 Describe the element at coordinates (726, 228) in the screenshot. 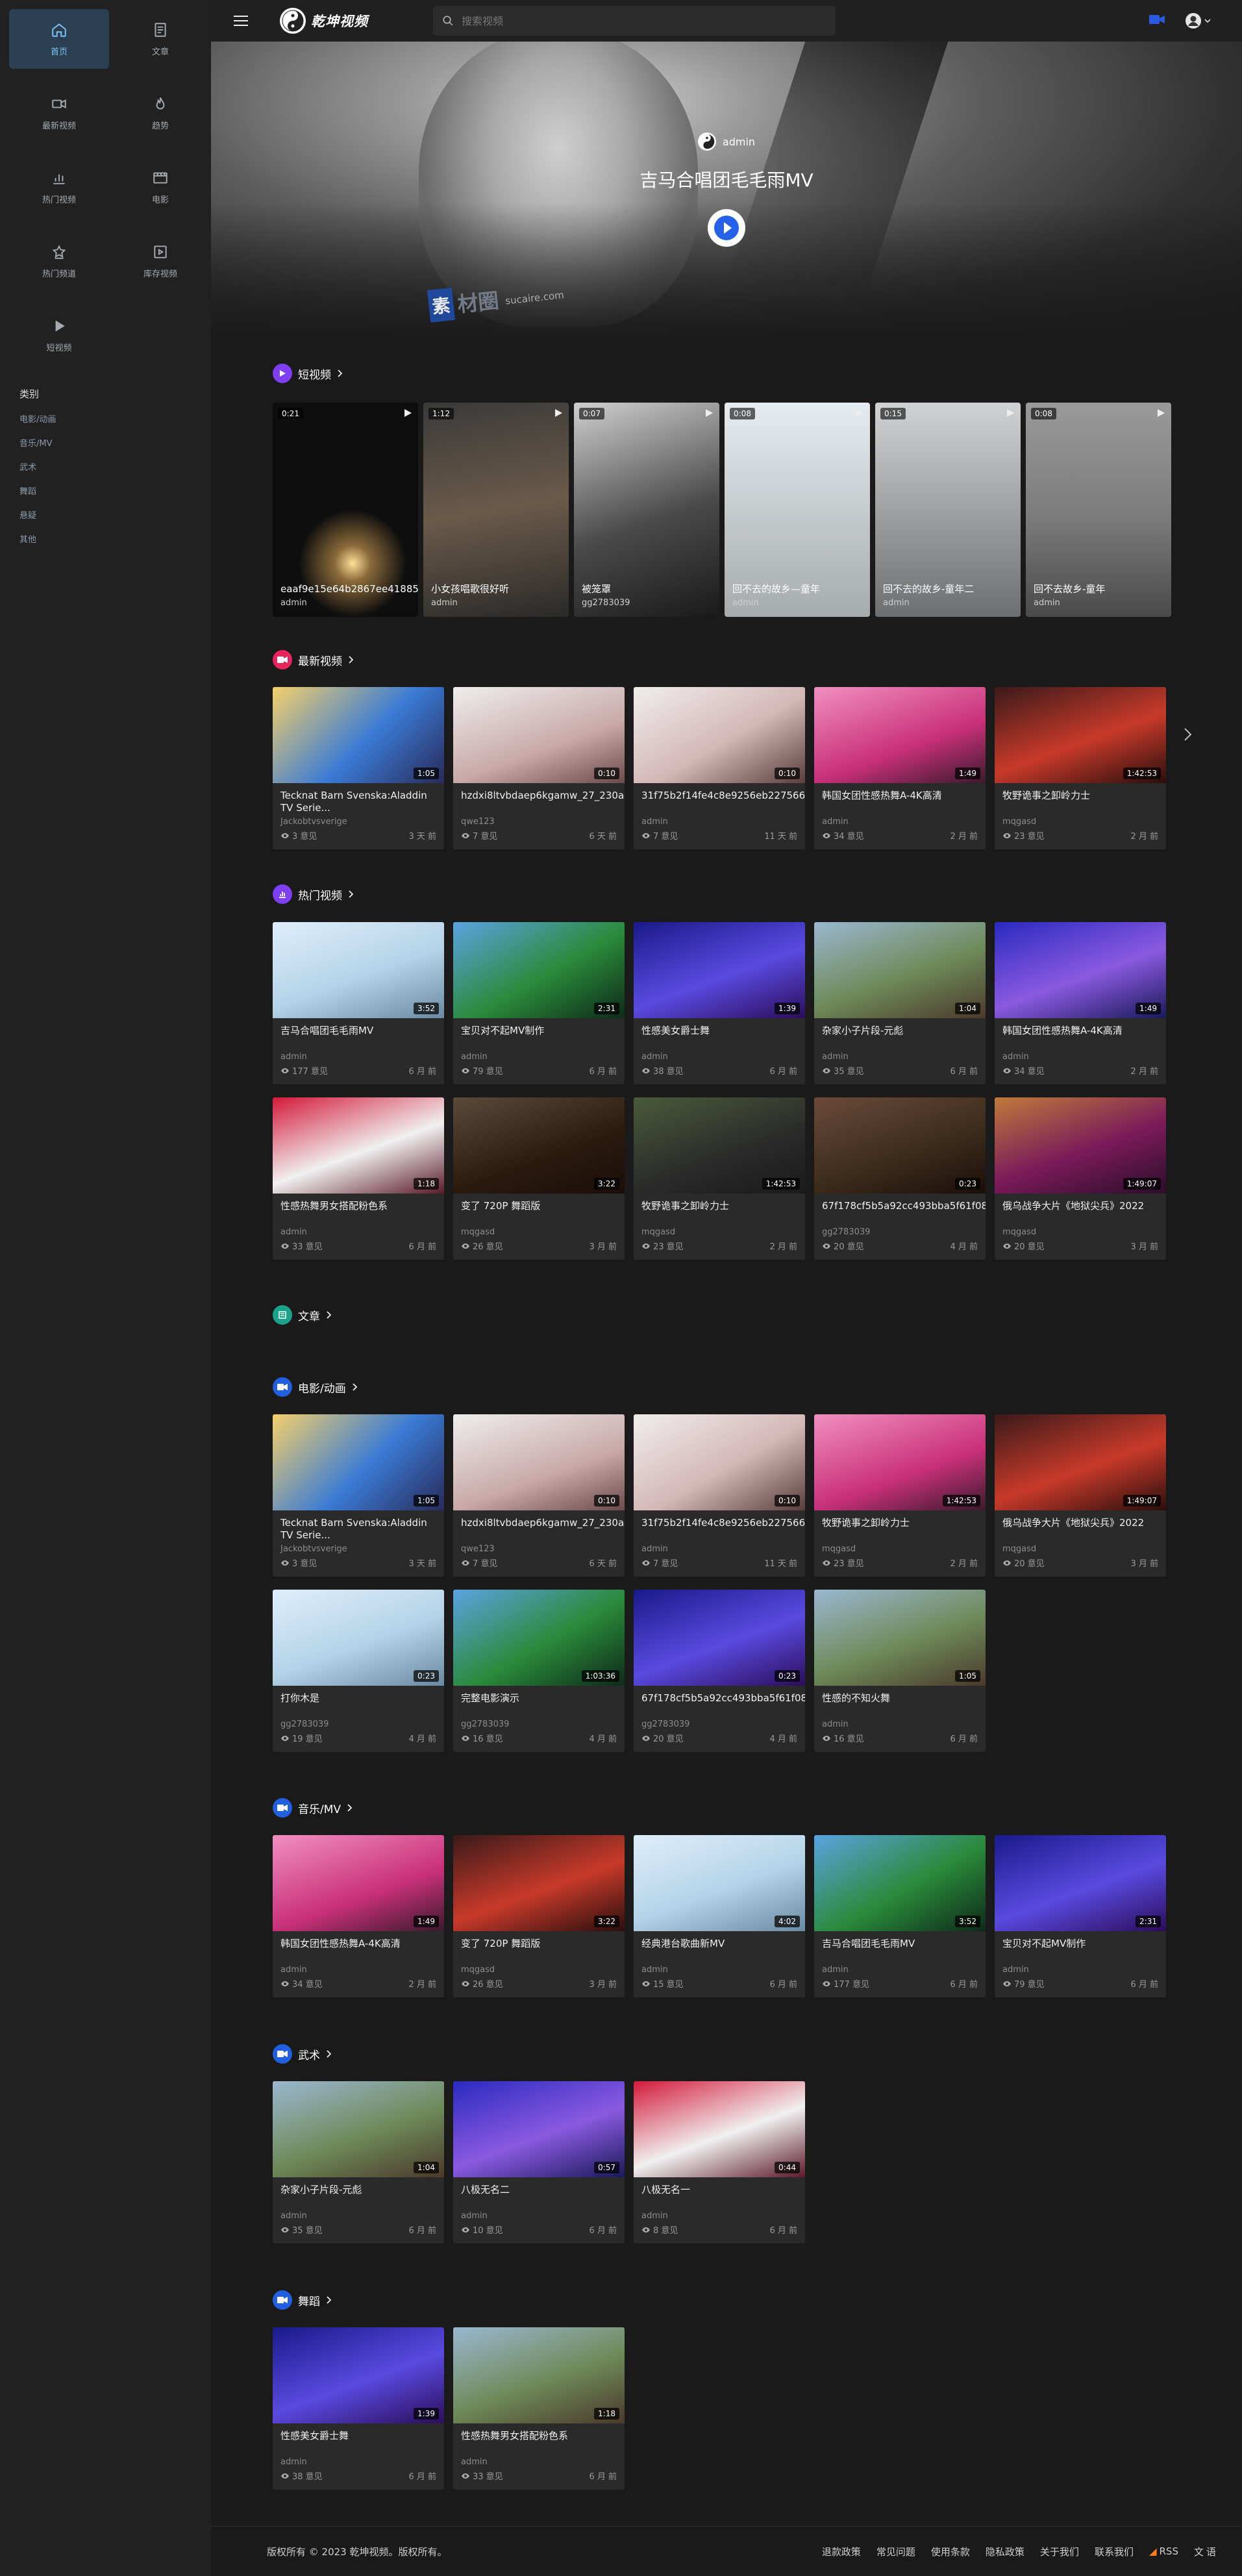

I see `hero-play-button` at that location.